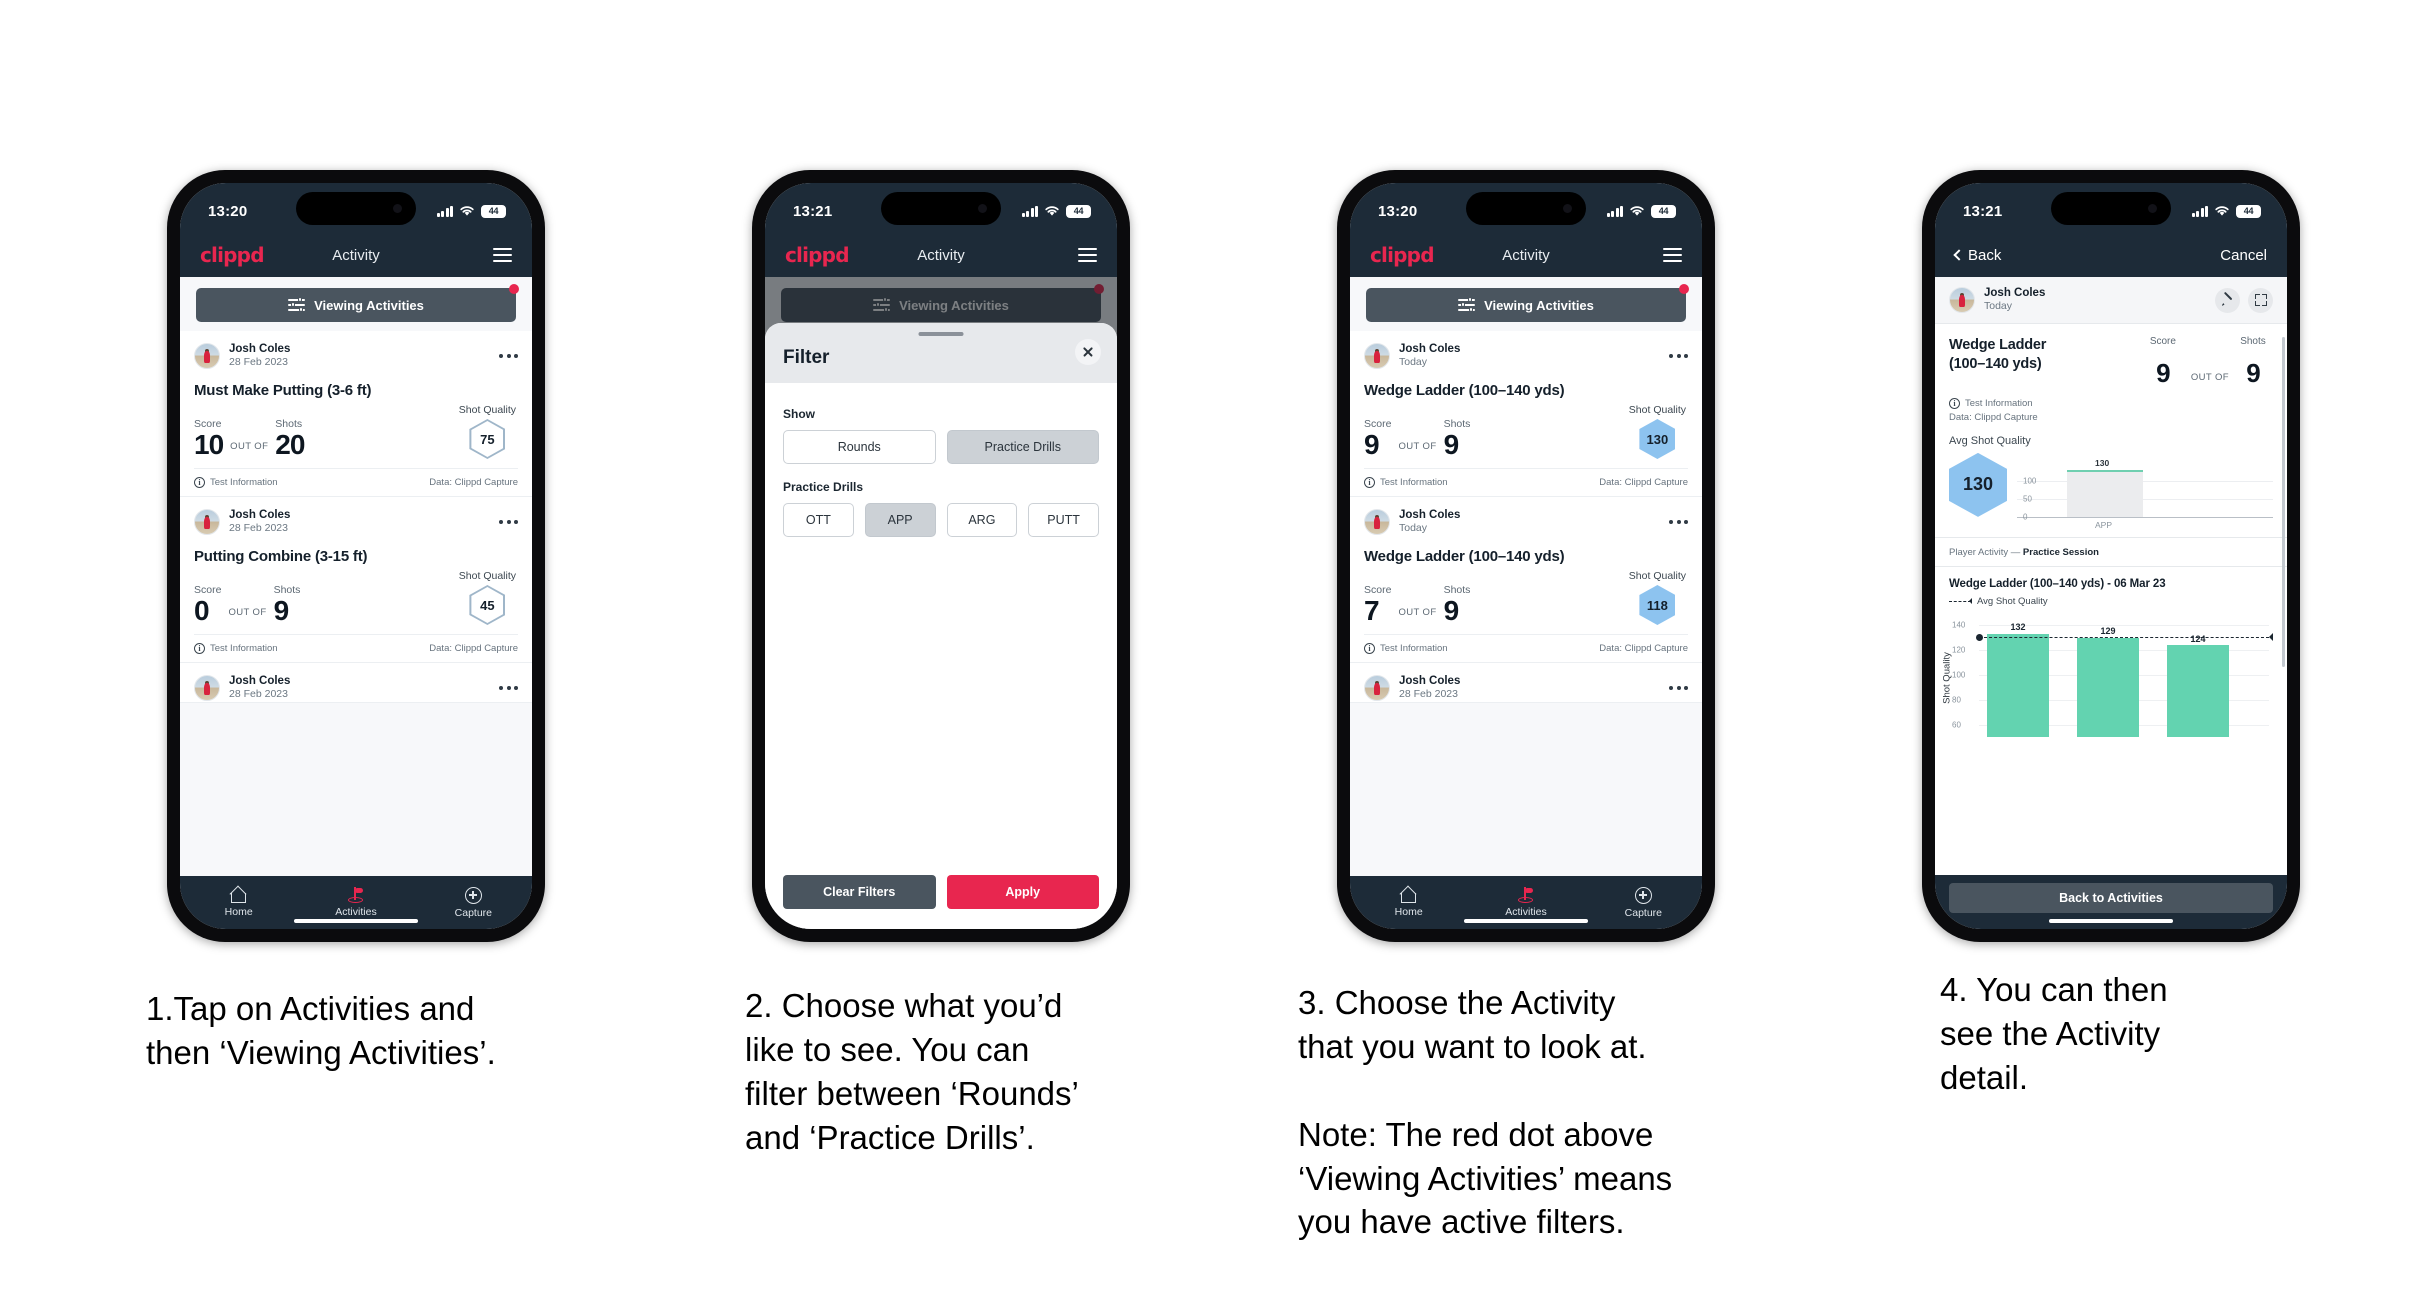  Describe the element at coordinates (1525, 895) in the screenshot. I see `golf-flag-icon` at that location.